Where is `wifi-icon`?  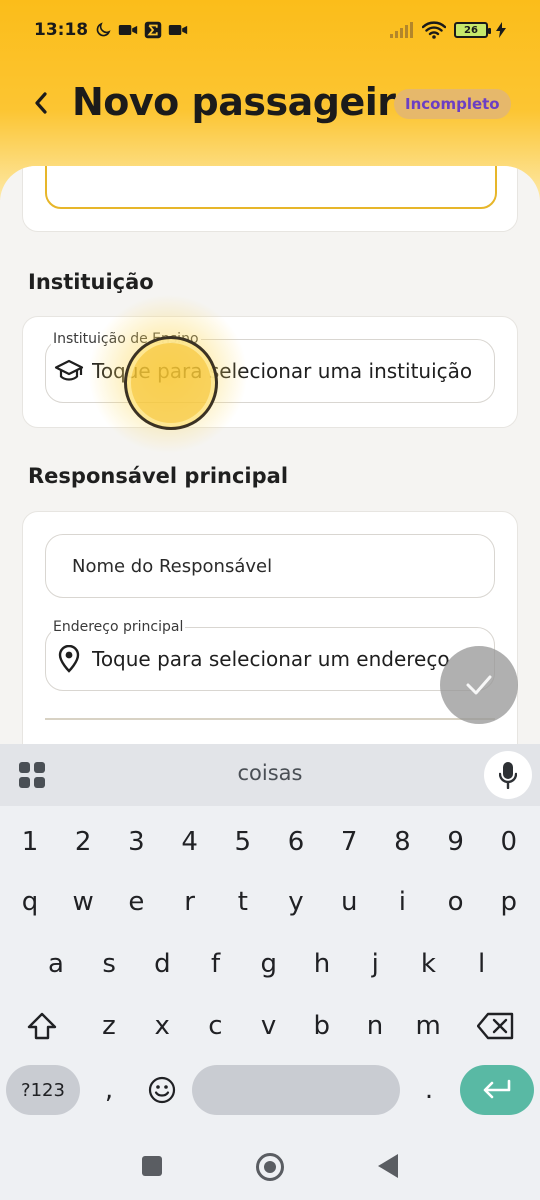
wifi-icon is located at coordinates (434, 30).